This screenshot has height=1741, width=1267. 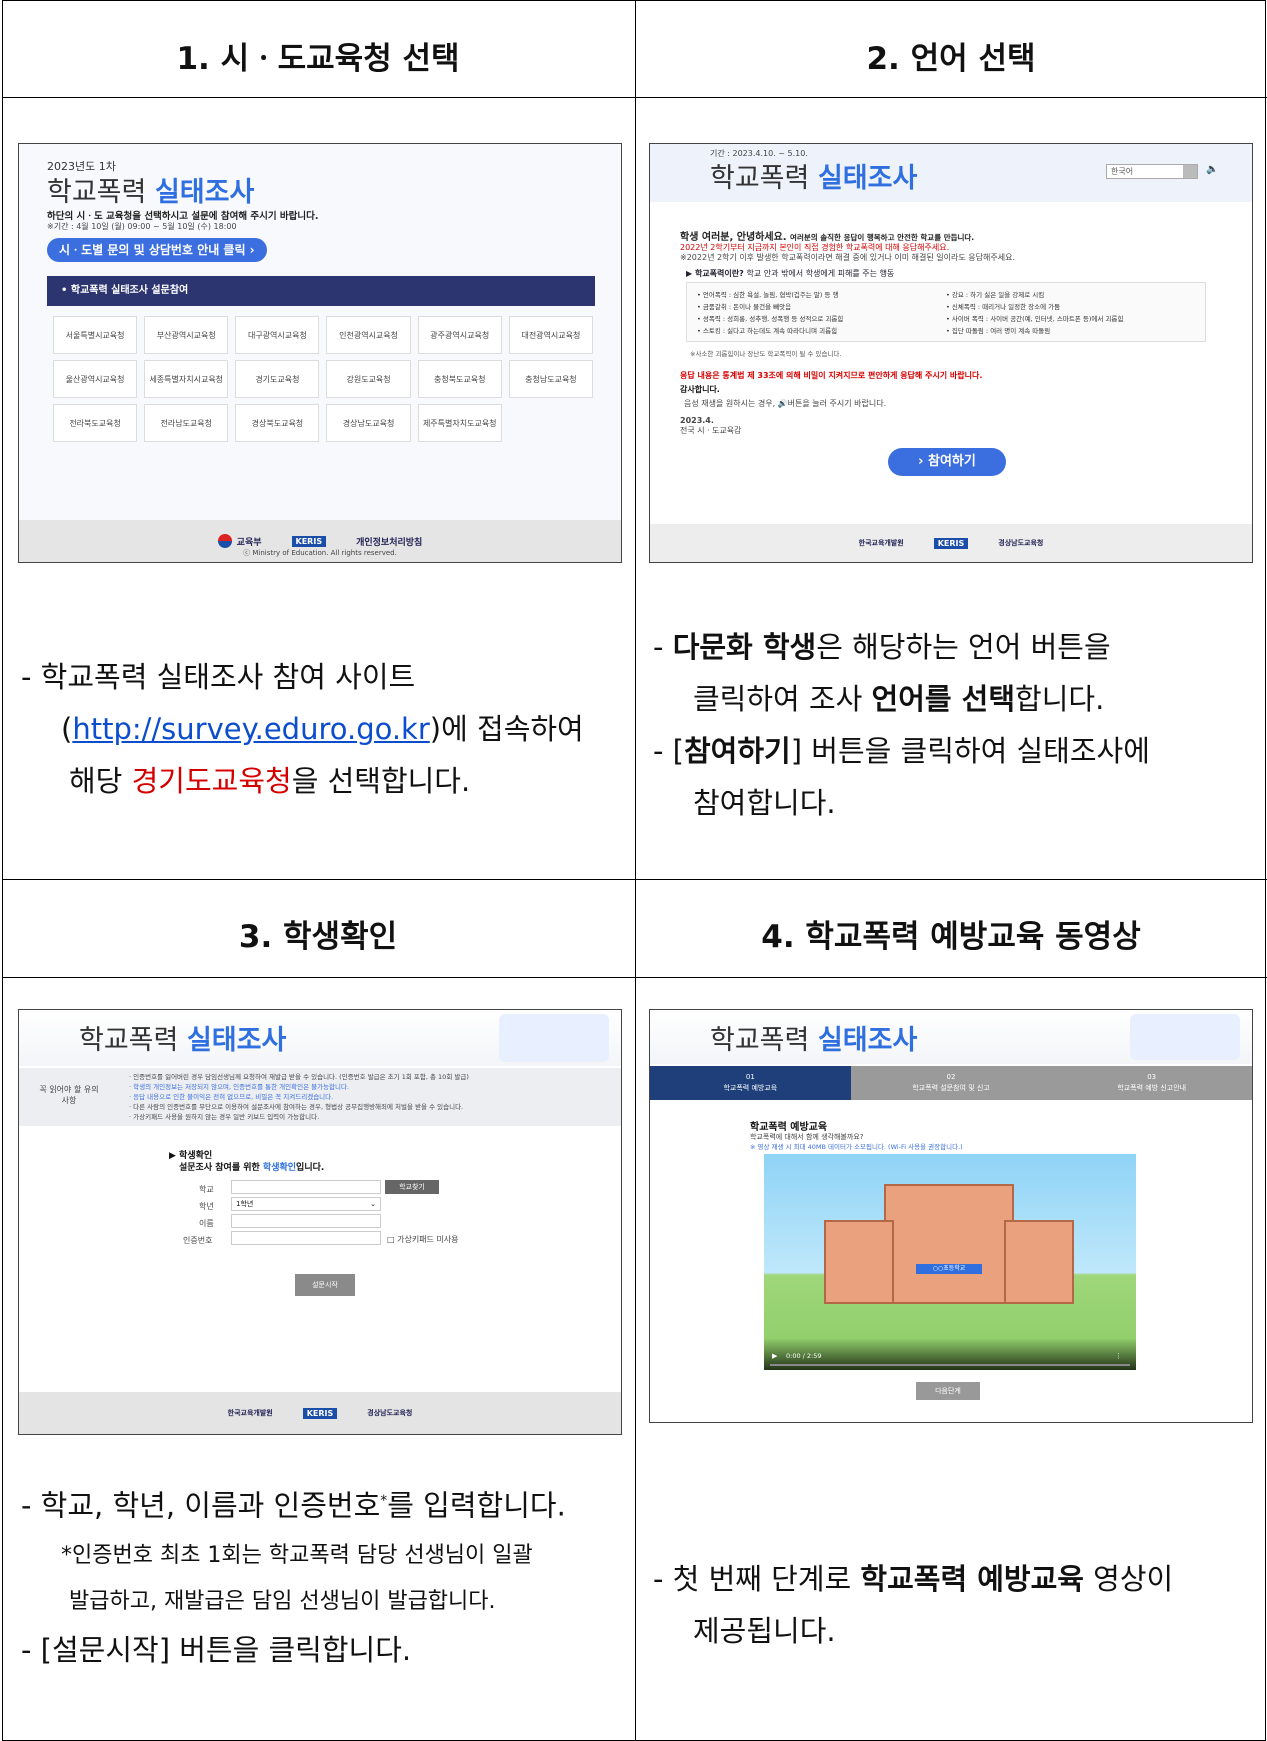 I want to click on label-grade: 학년, so click(x=206, y=1206).